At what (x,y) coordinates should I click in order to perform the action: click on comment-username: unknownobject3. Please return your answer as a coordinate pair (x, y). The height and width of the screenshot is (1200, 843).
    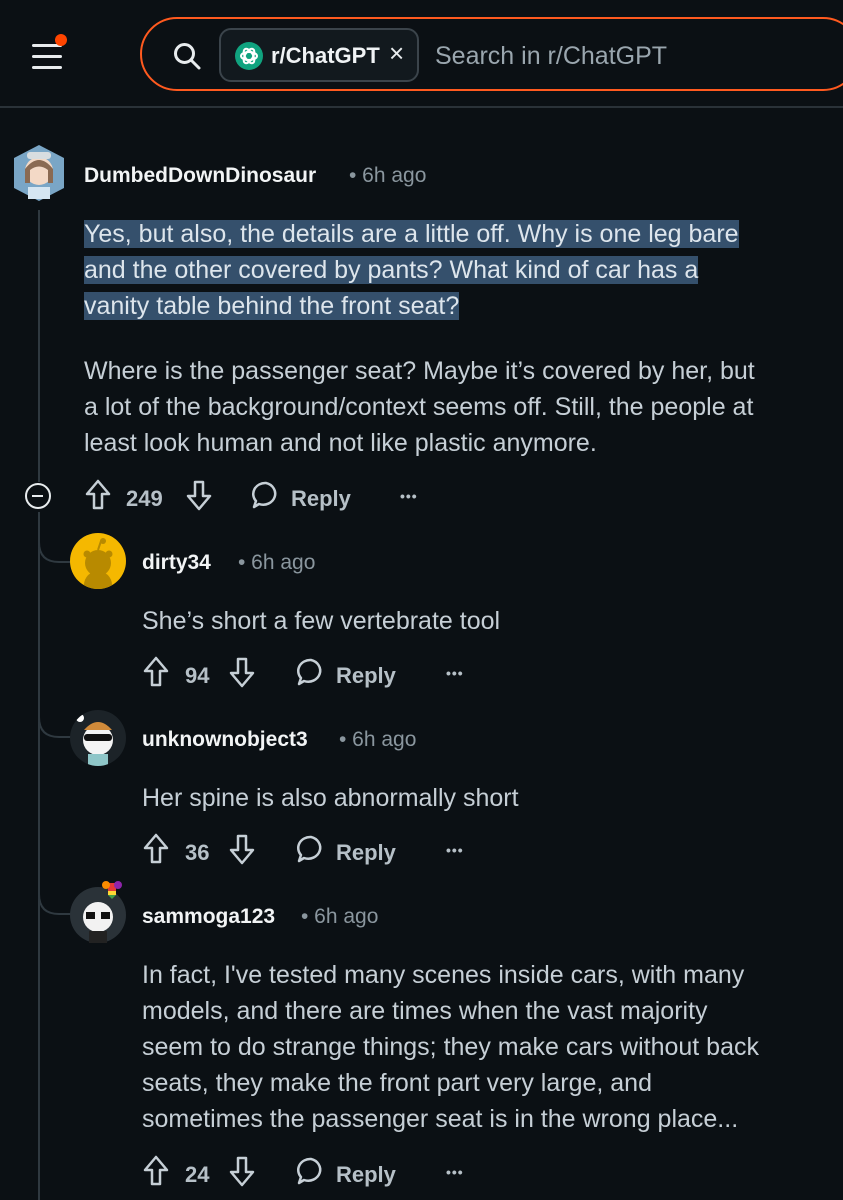
    Looking at the image, I should click on (225, 740).